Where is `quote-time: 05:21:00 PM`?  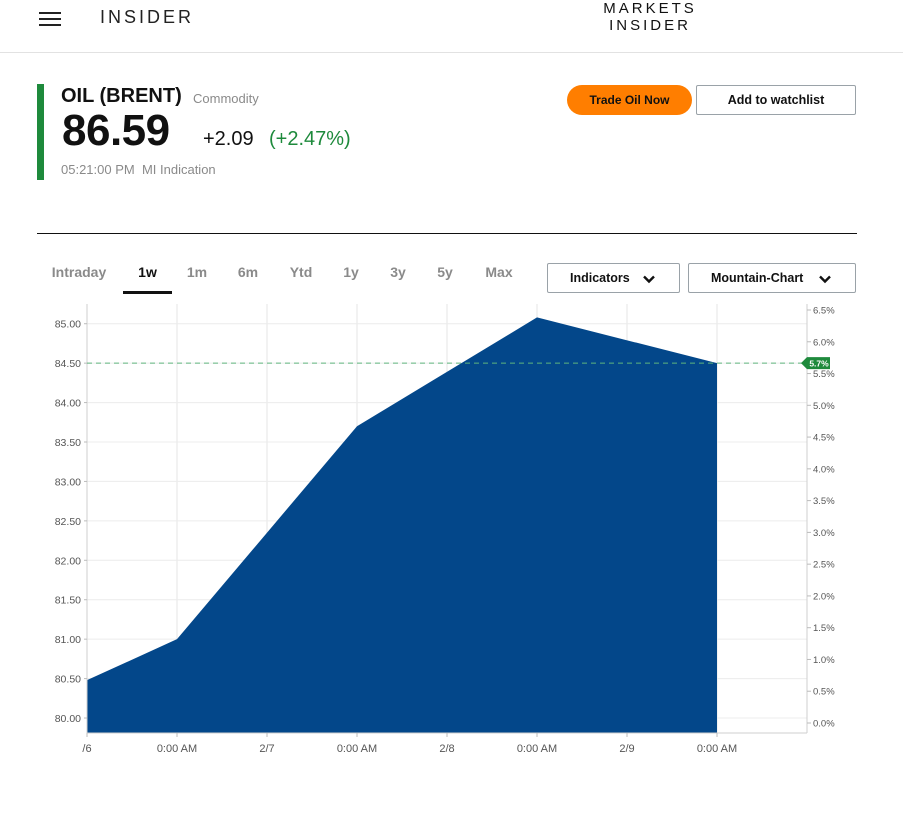
quote-time: 05:21:00 PM is located at coordinates (98, 169).